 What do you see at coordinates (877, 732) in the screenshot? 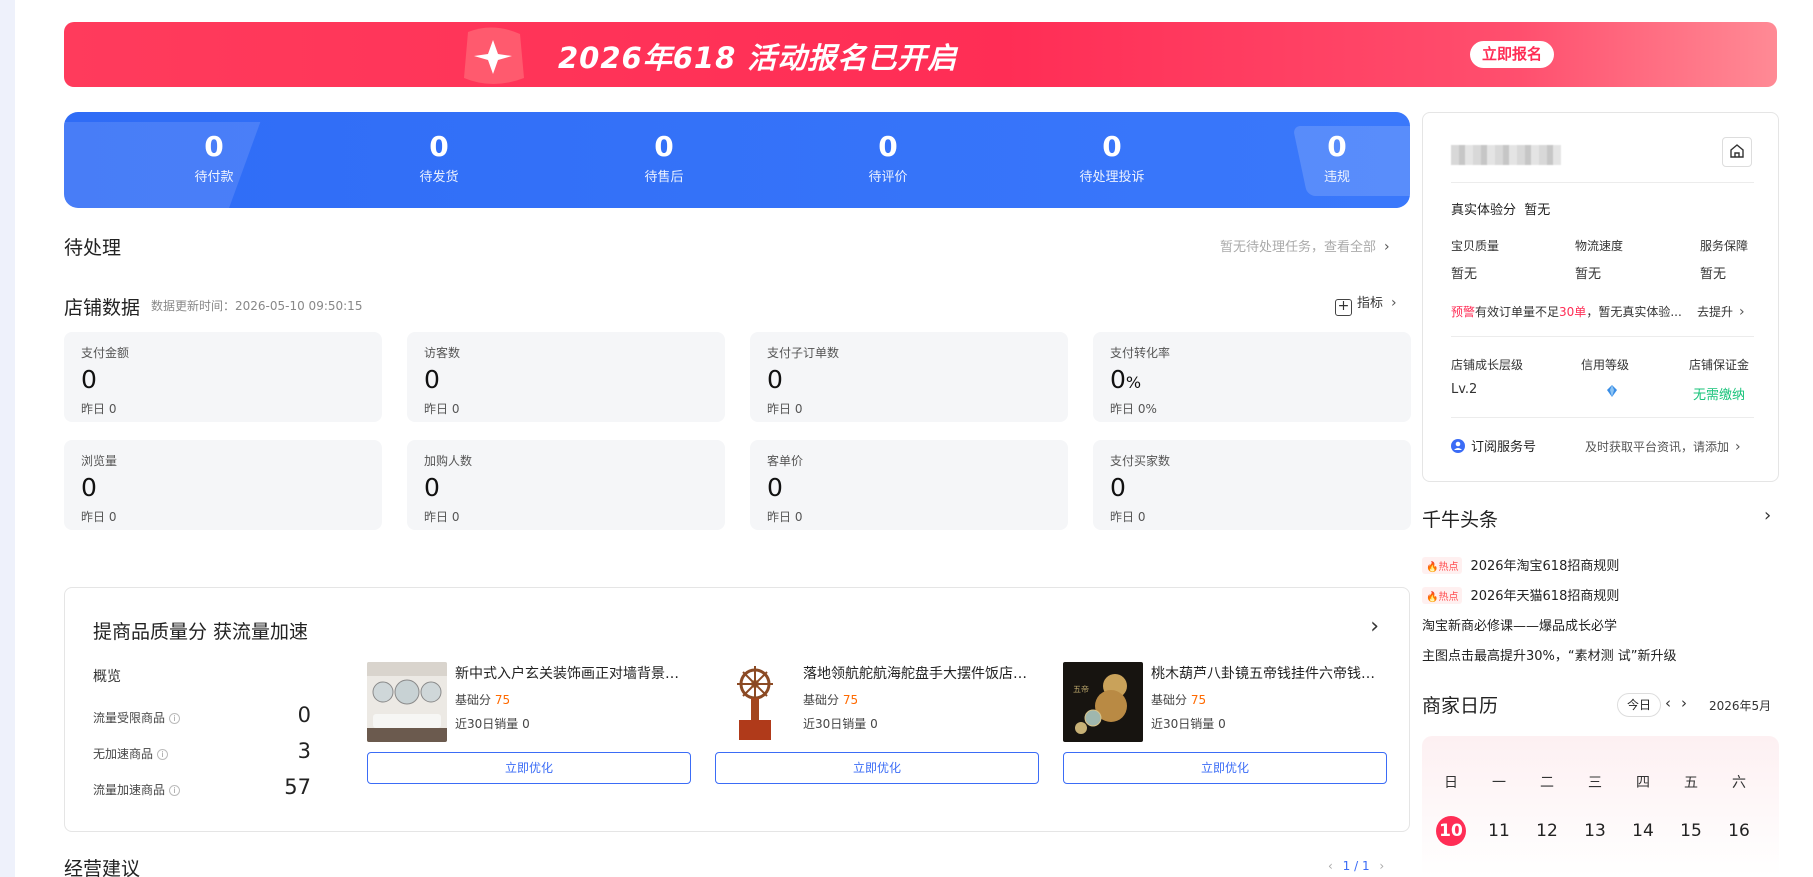
I see `product-item: 落地领航舵航海舵盘手大摆件饭店酒... 基础分 75 近30日销量 0 立即优化` at bounding box center [877, 732].